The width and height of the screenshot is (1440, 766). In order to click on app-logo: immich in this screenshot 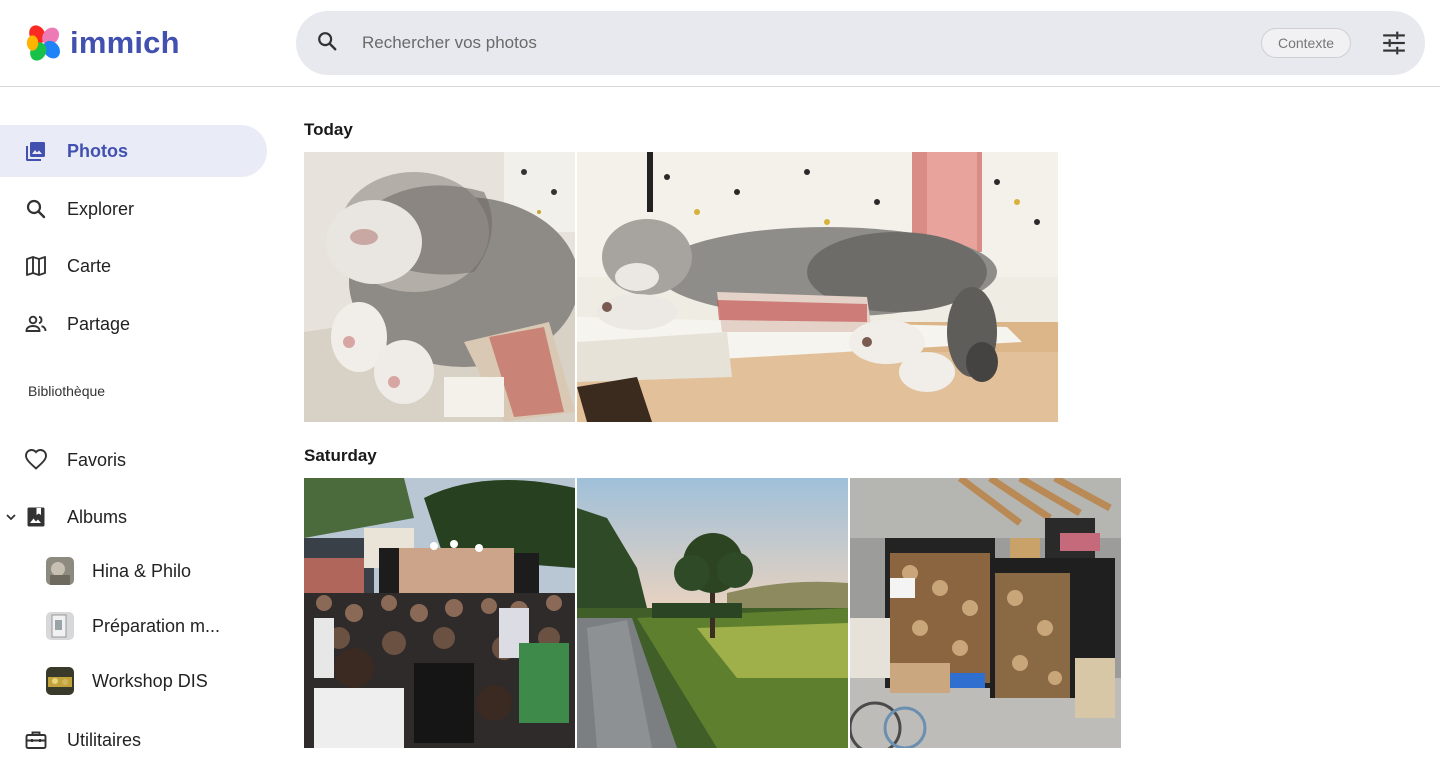, I will do `click(102, 43)`.